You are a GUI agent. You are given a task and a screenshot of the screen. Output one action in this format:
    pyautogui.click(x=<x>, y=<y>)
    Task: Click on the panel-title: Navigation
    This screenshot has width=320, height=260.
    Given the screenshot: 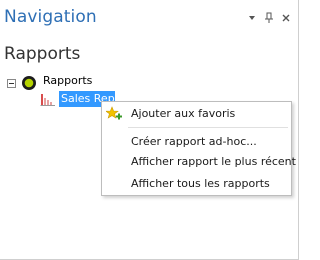 What is the action you would take?
    pyautogui.click(x=50, y=17)
    